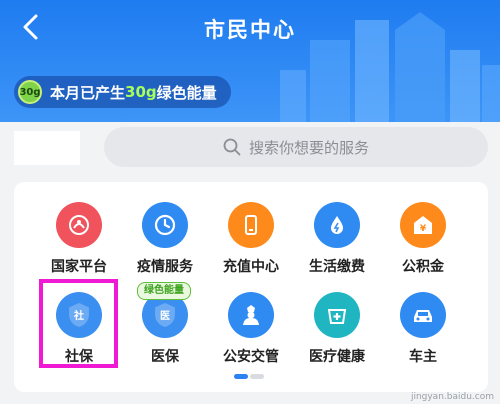  What do you see at coordinates (165, 335) in the screenshot?
I see `service-medical-insurance: 医 医保` at bounding box center [165, 335].